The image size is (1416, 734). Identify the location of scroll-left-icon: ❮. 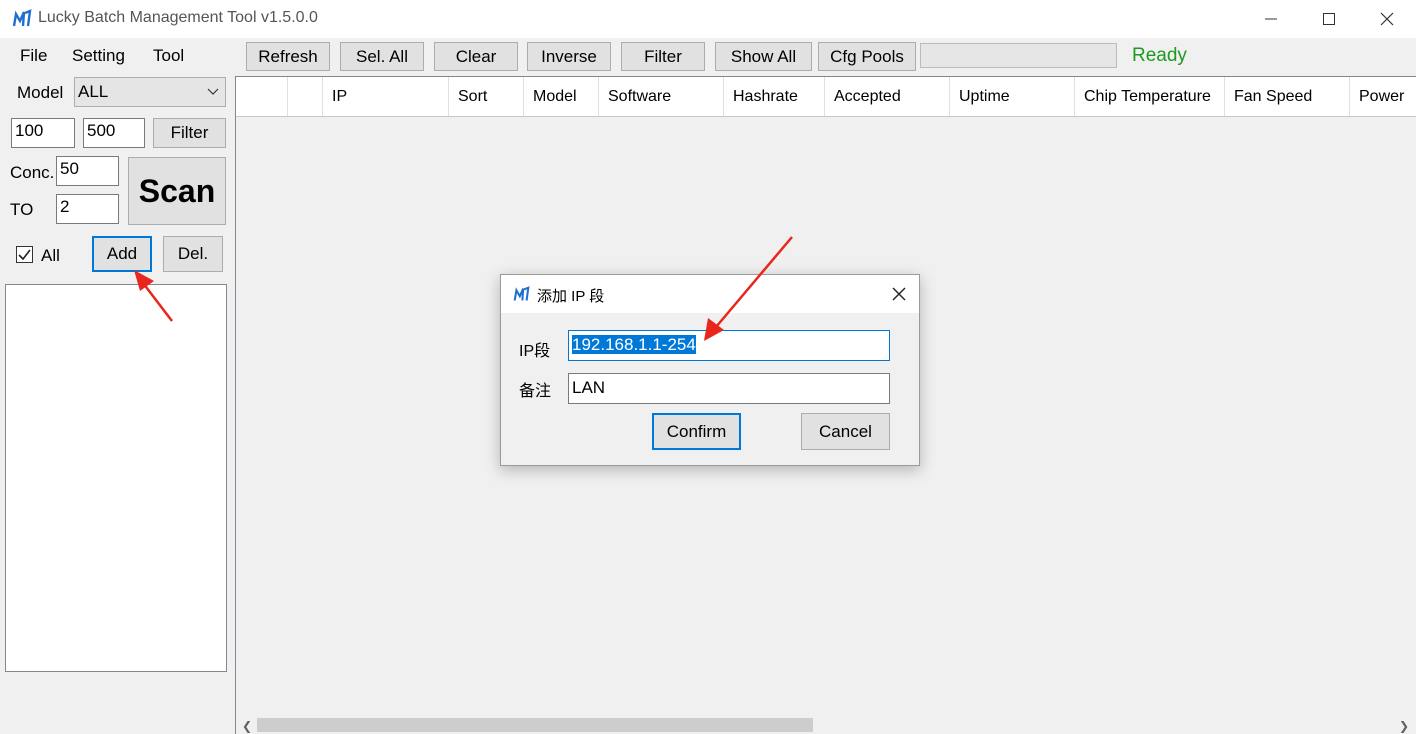
(247, 726).